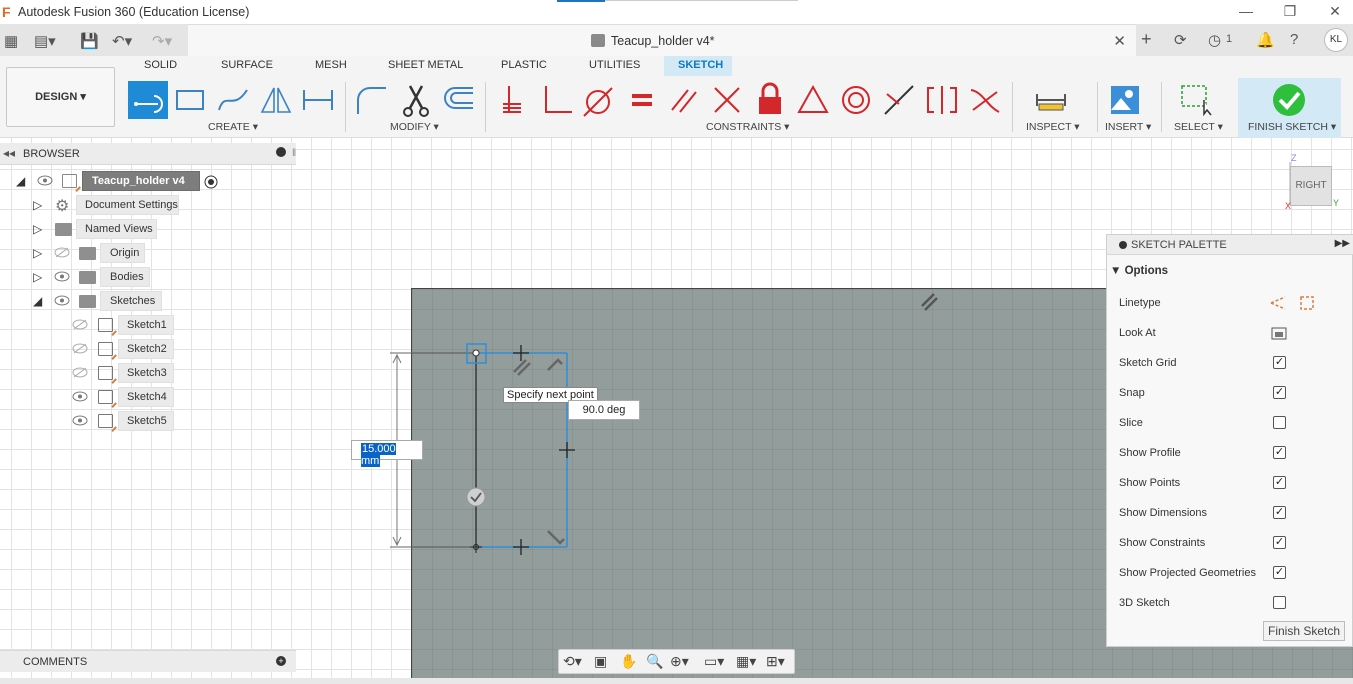 The height and width of the screenshot is (684, 1353). I want to click on show-constraints-checkbox: ✓, so click(1279, 542).